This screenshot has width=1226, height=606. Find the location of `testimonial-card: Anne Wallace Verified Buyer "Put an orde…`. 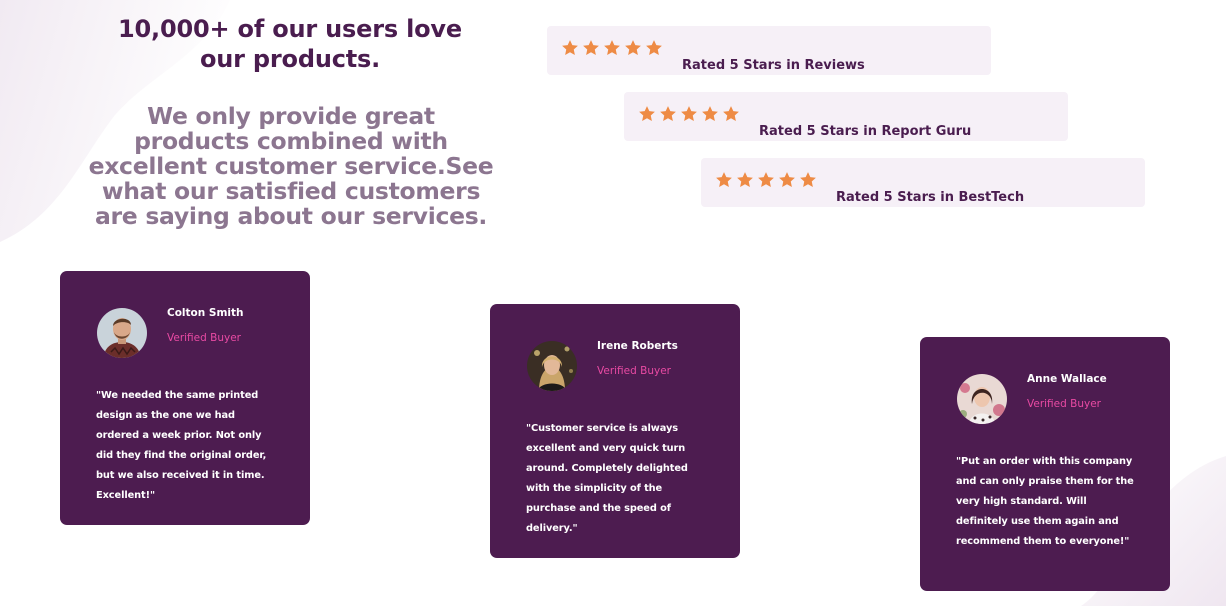

testimonial-card: Anne Wallace Verified Buyer "Put an orde… is located at coordinates (1045, 464).